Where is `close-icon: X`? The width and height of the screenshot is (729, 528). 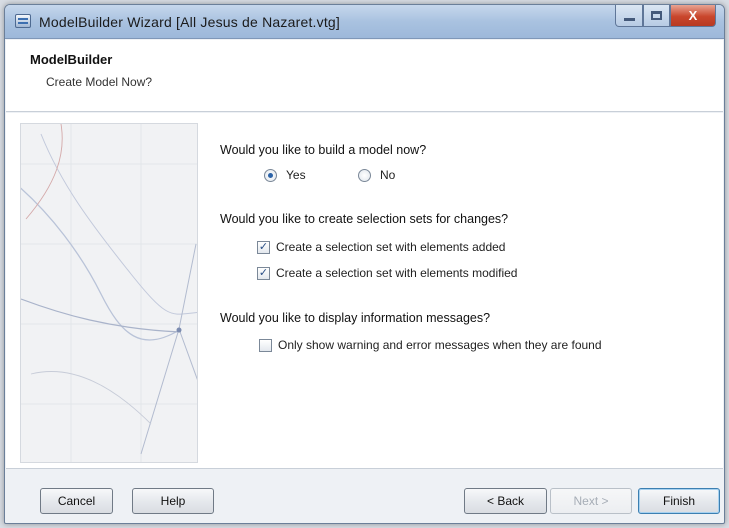 close-icon: X is located at coordinates (693, 15).